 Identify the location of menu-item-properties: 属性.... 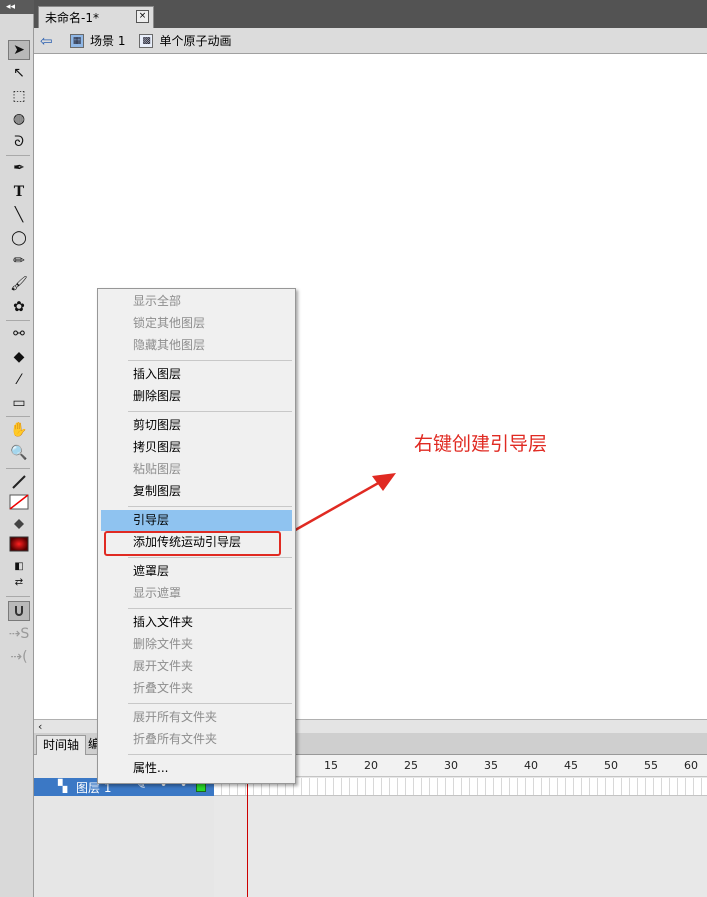
(196, 768).